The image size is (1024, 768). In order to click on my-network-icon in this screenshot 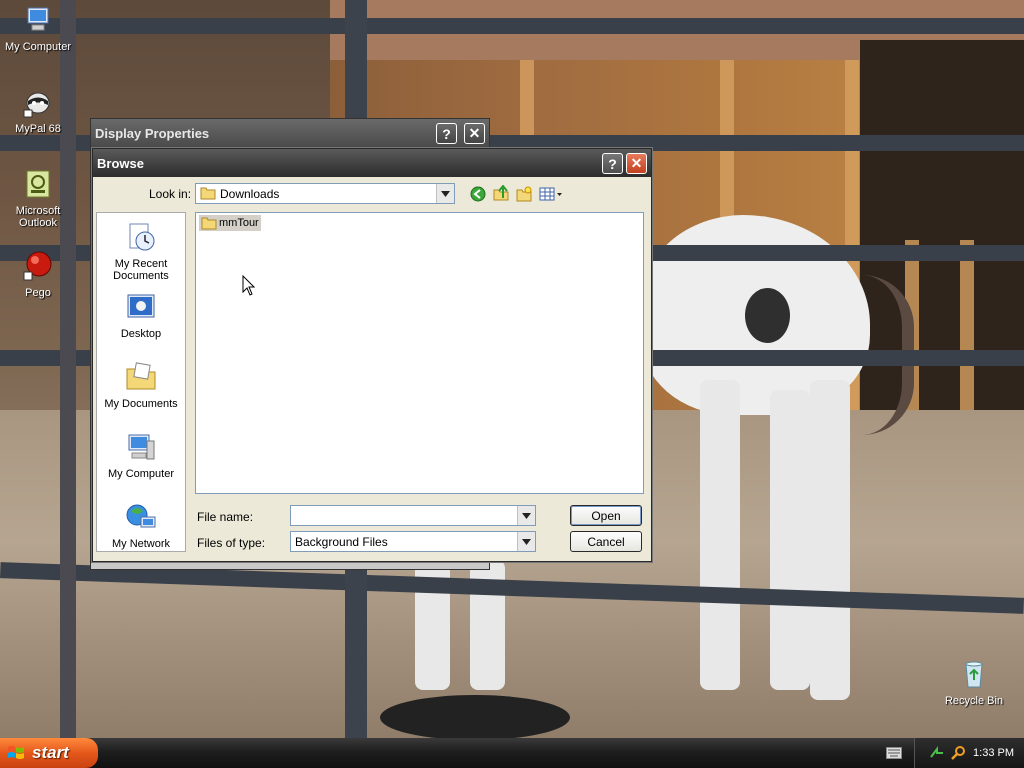, I will do `click(141, 516)`.